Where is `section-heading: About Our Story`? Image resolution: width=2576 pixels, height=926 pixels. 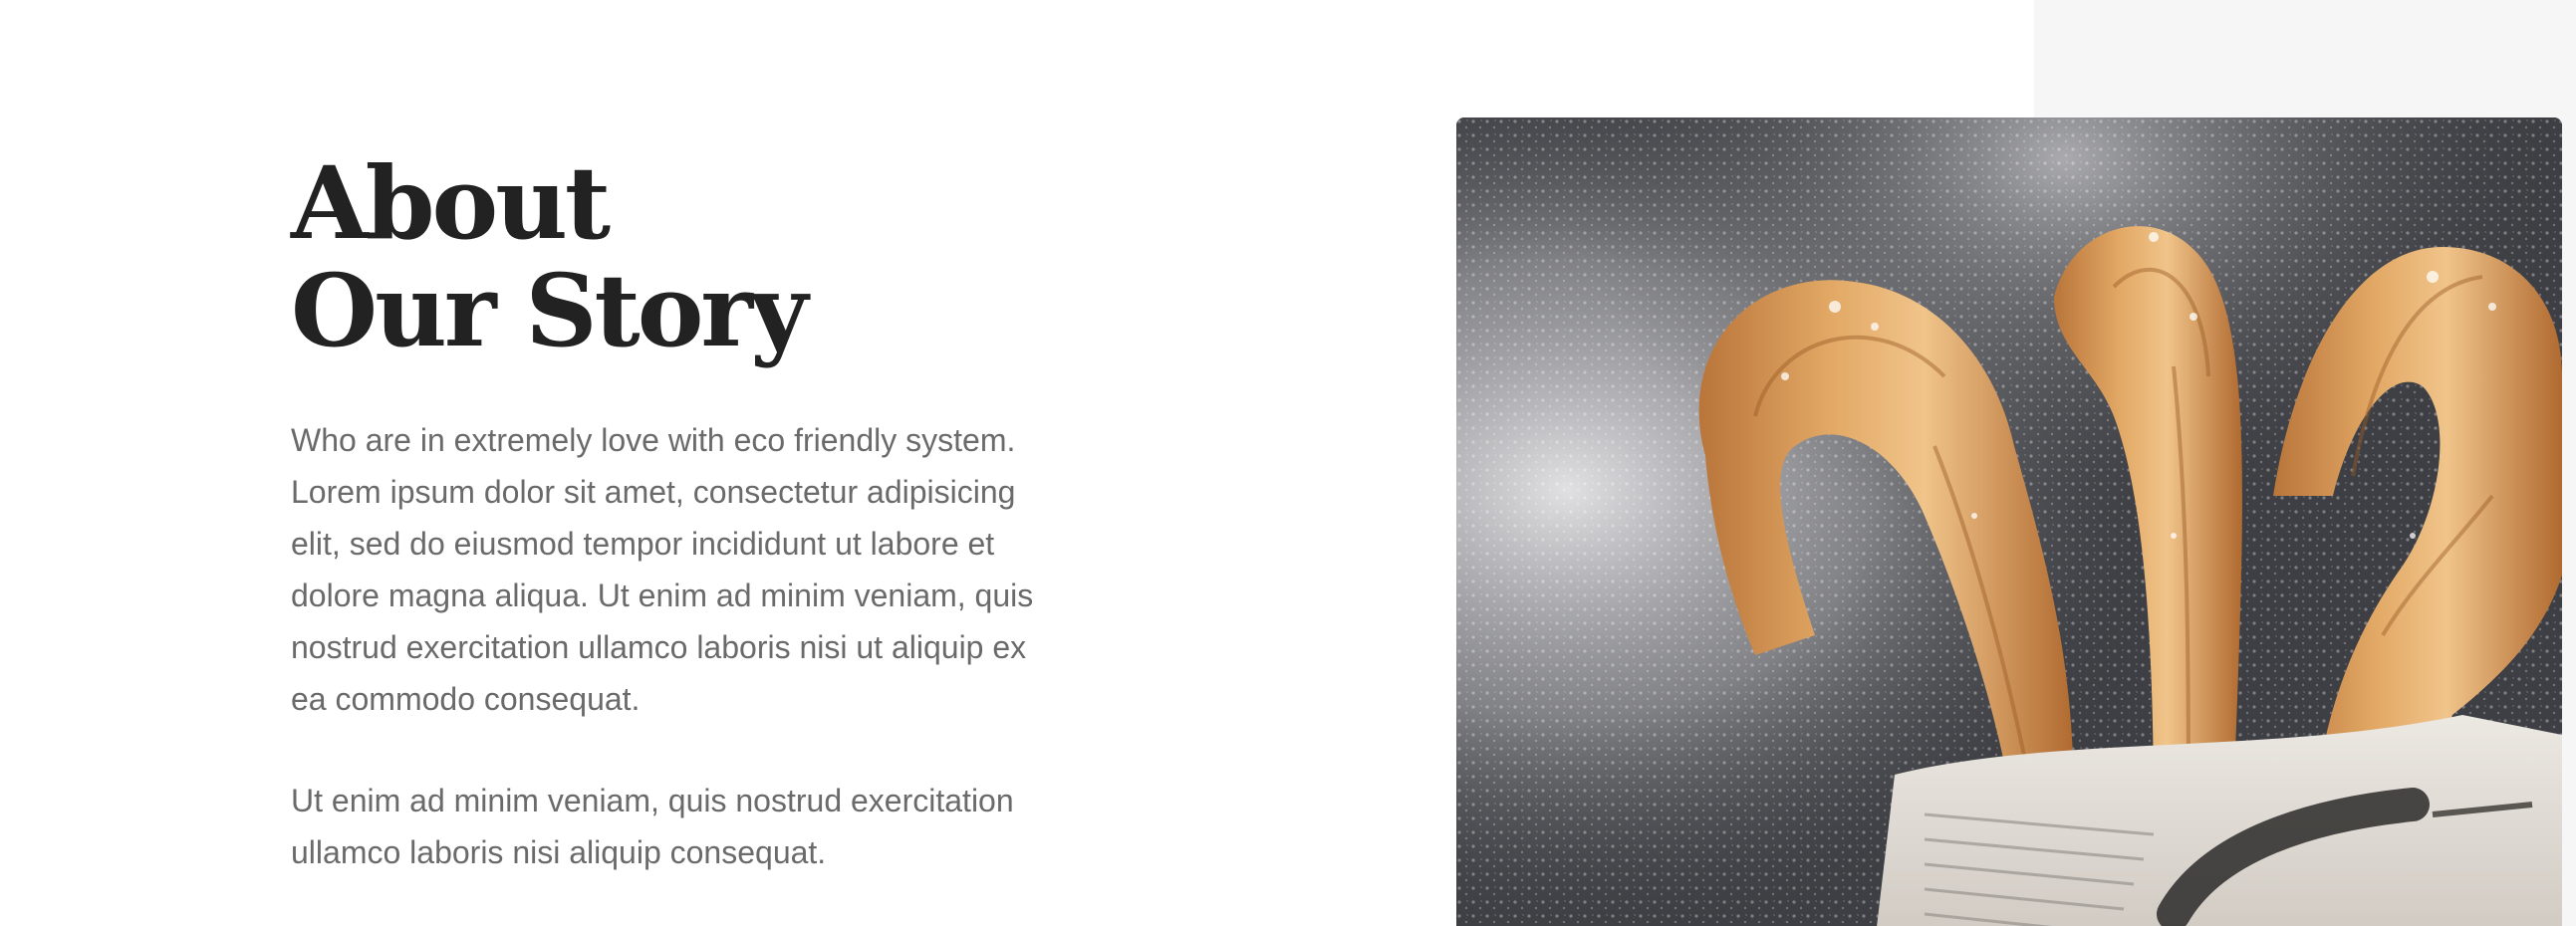
section-heading: About Our Story is located at coordinates (679, 256).